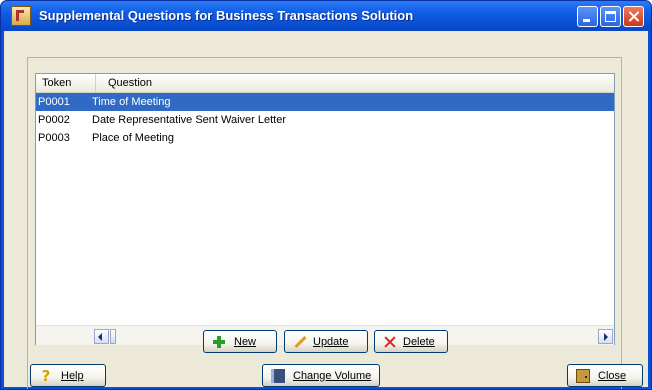 The width and height of the screenshot is (652, 390). I want to click on change-volume-button: Change Volume, so click(321, 375).